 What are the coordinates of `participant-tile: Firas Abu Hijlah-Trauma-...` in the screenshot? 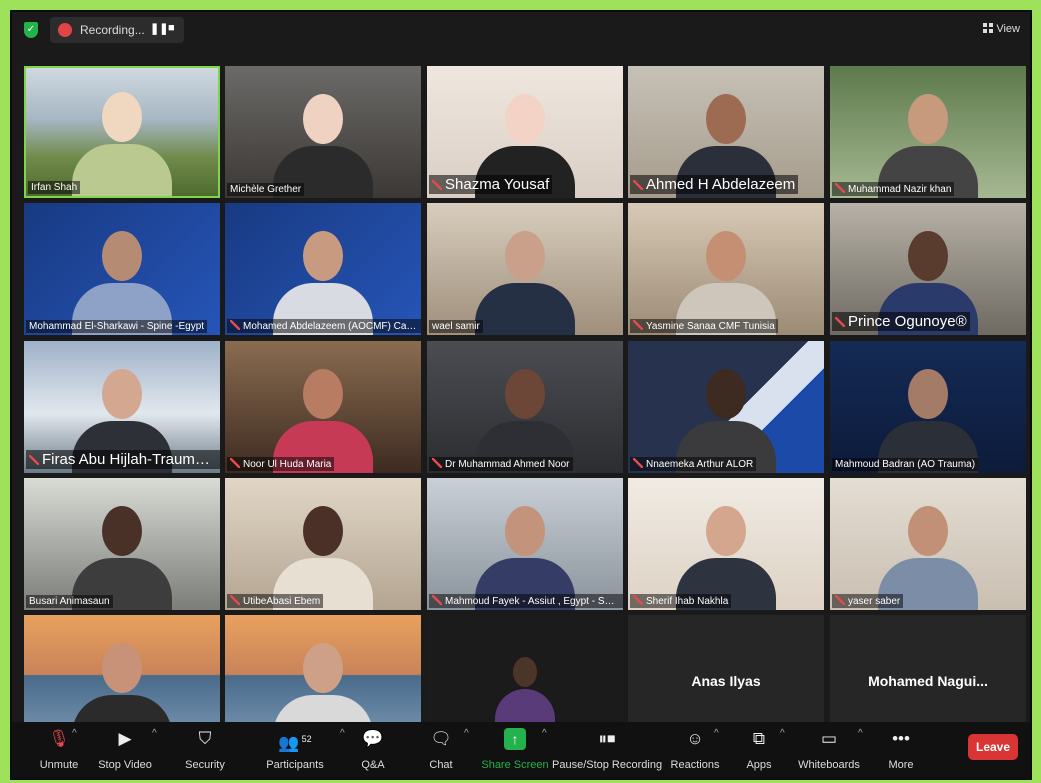 It's located at (122, 407).